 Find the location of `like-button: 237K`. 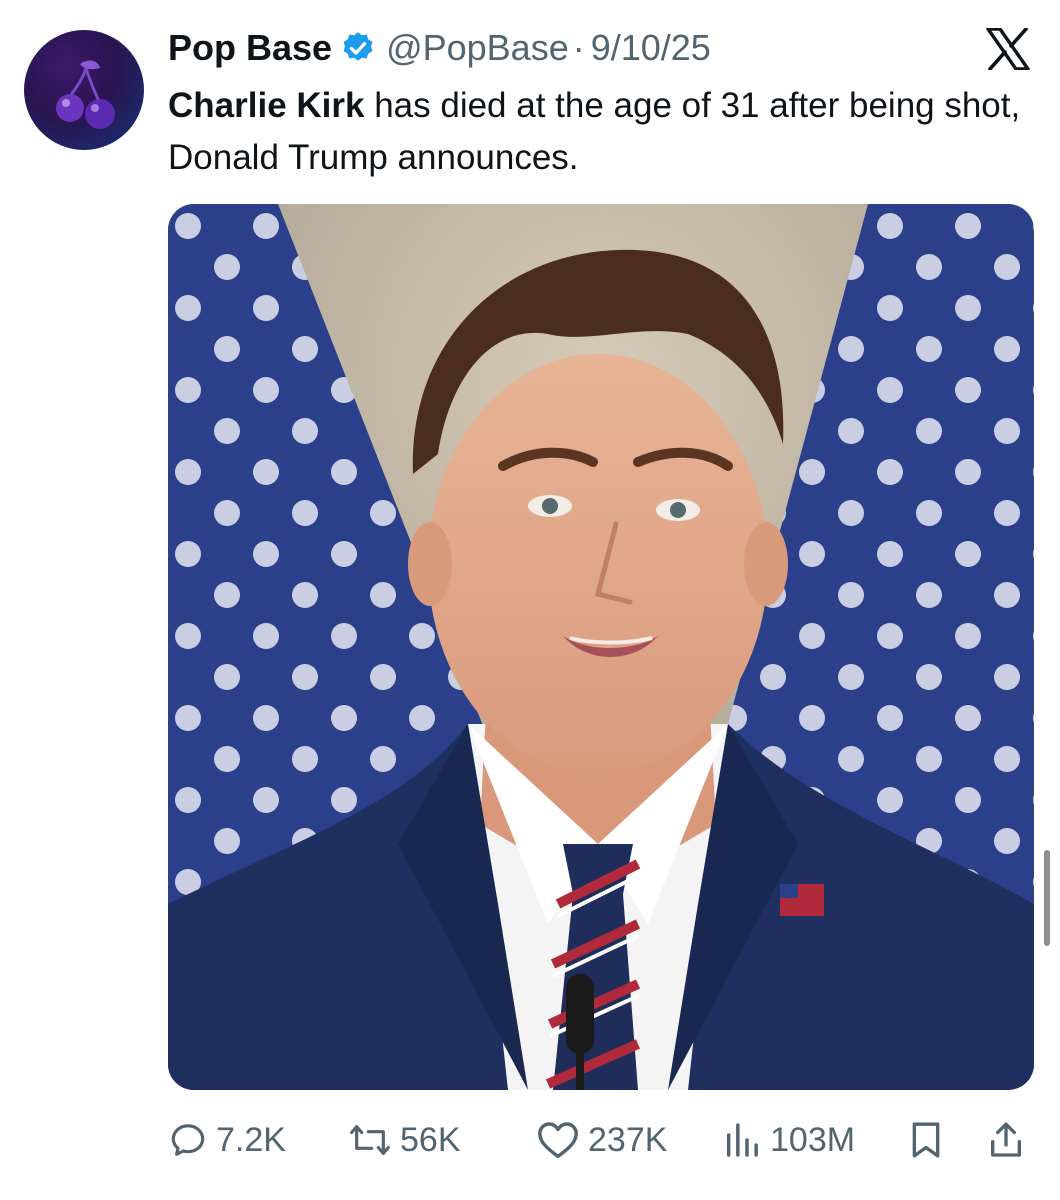

like-button: 237K is located at coordinates (601, 1140).